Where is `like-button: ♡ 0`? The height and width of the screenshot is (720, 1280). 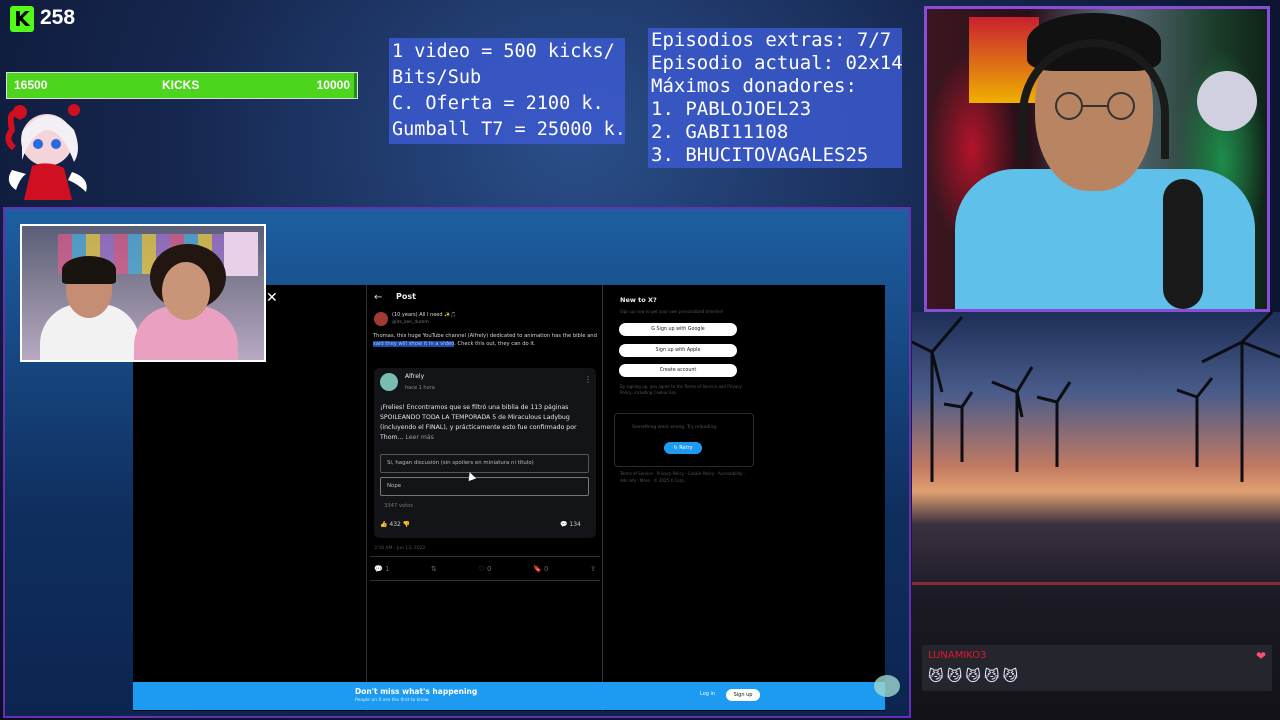
like-button: ♡ 0 is located at coordinates (485, 569).